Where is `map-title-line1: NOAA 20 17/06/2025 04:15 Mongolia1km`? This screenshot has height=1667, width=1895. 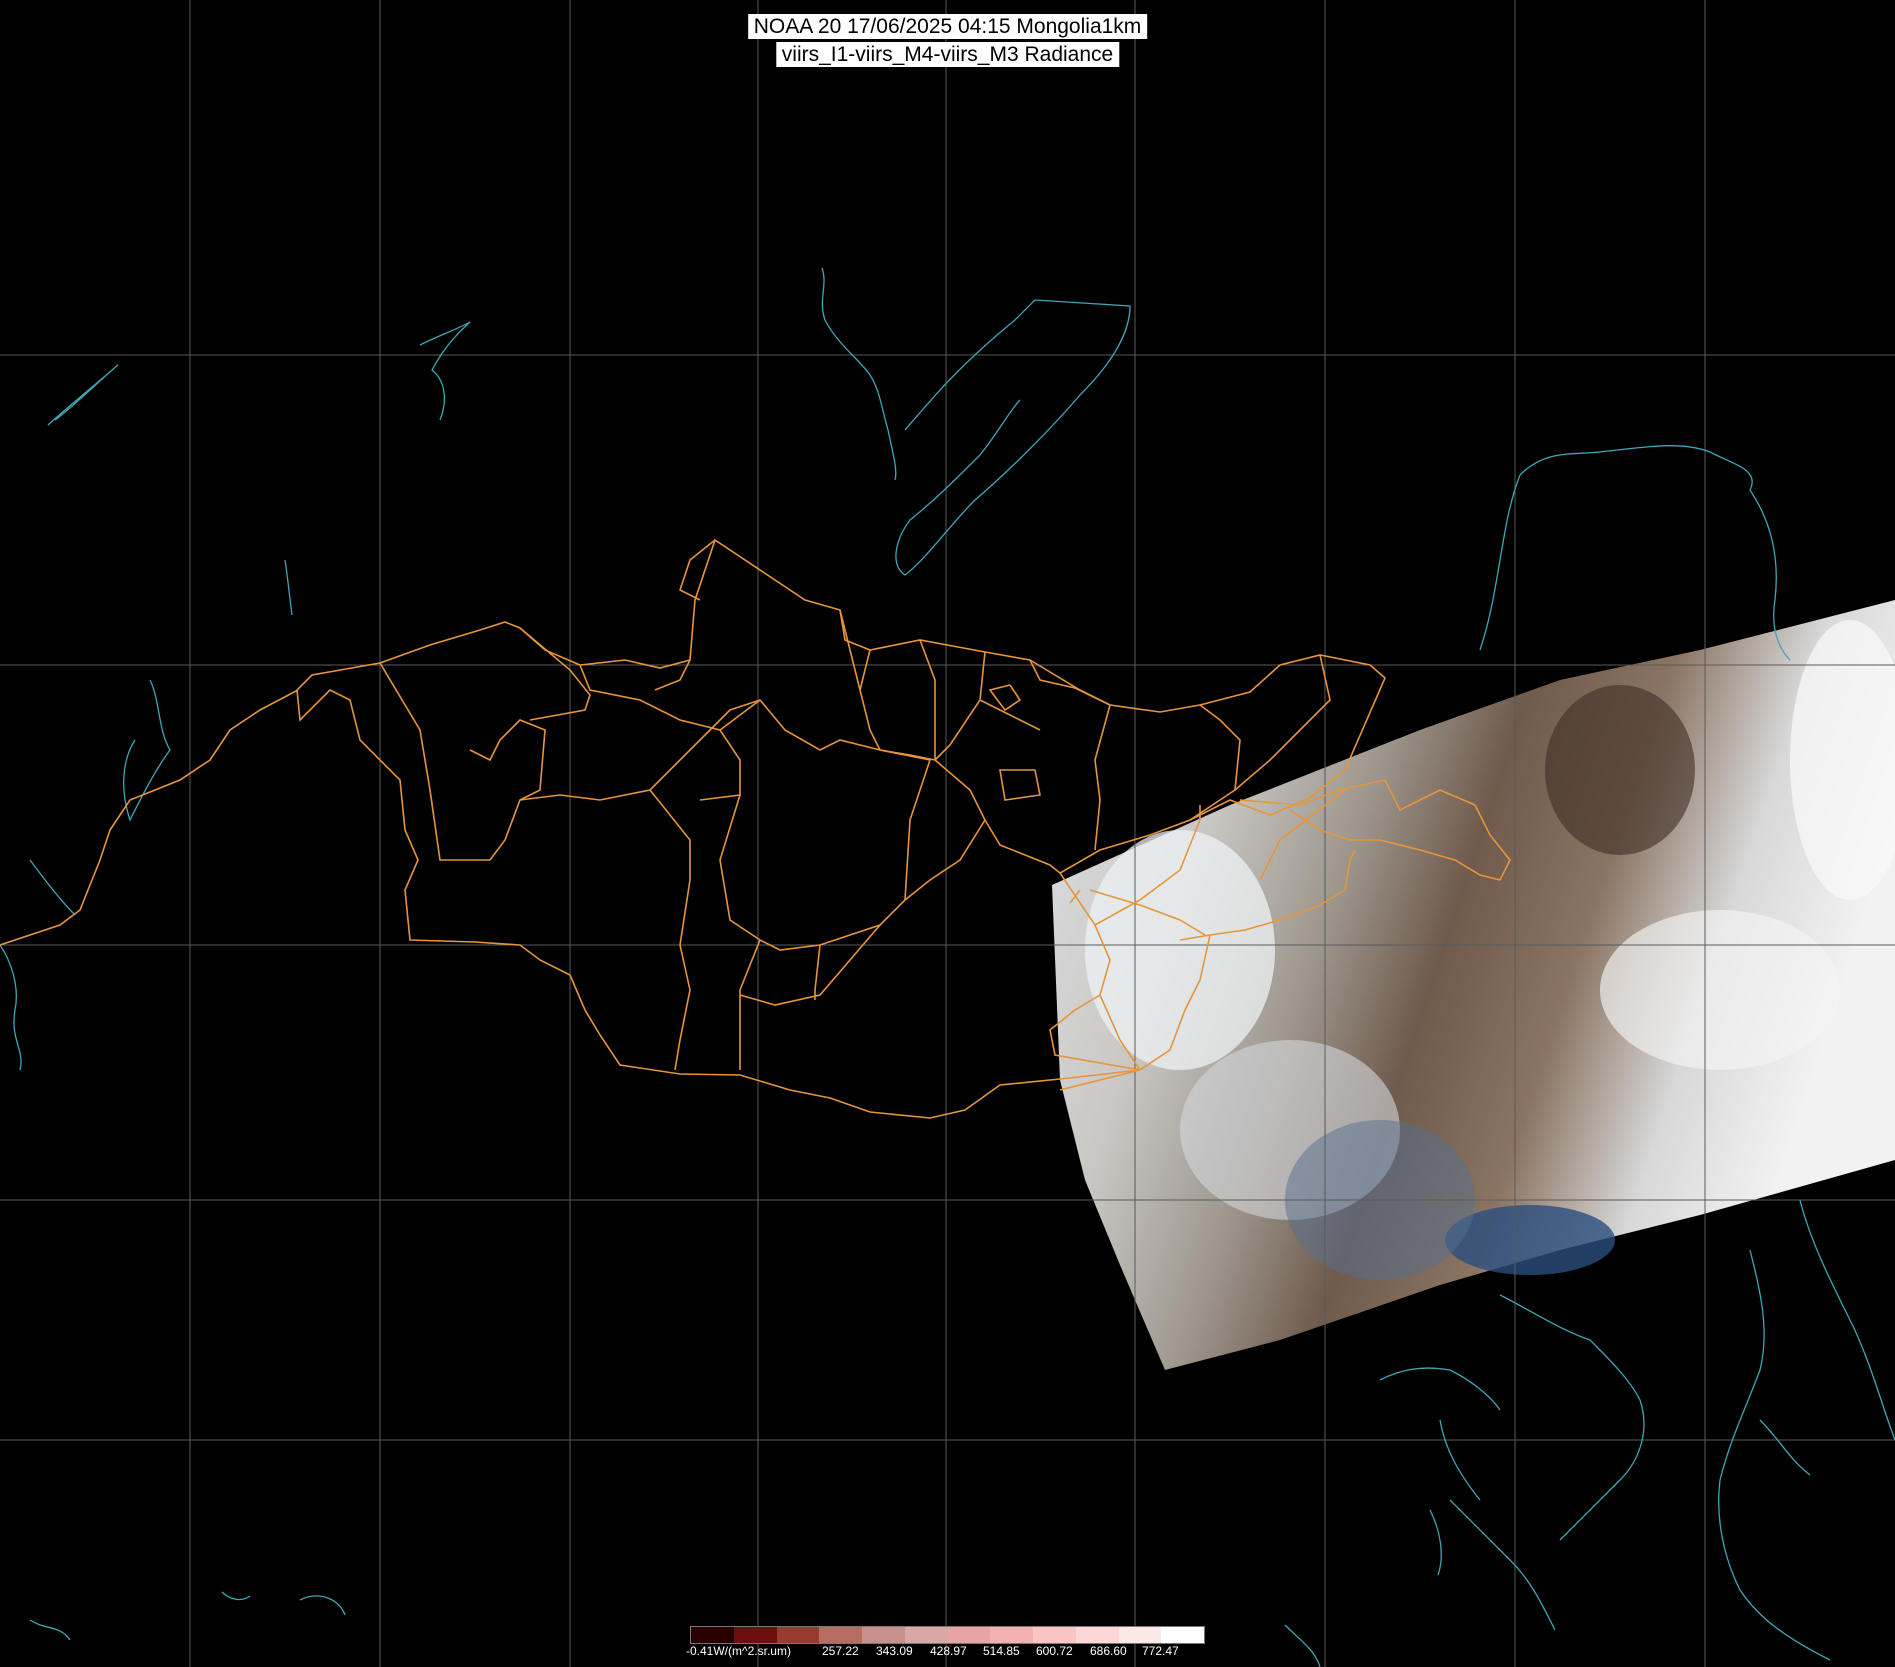 map-title-line1: NOAA 20 17/06/2025 04:15 Mongolia1km is located at coordinates (947, 26).